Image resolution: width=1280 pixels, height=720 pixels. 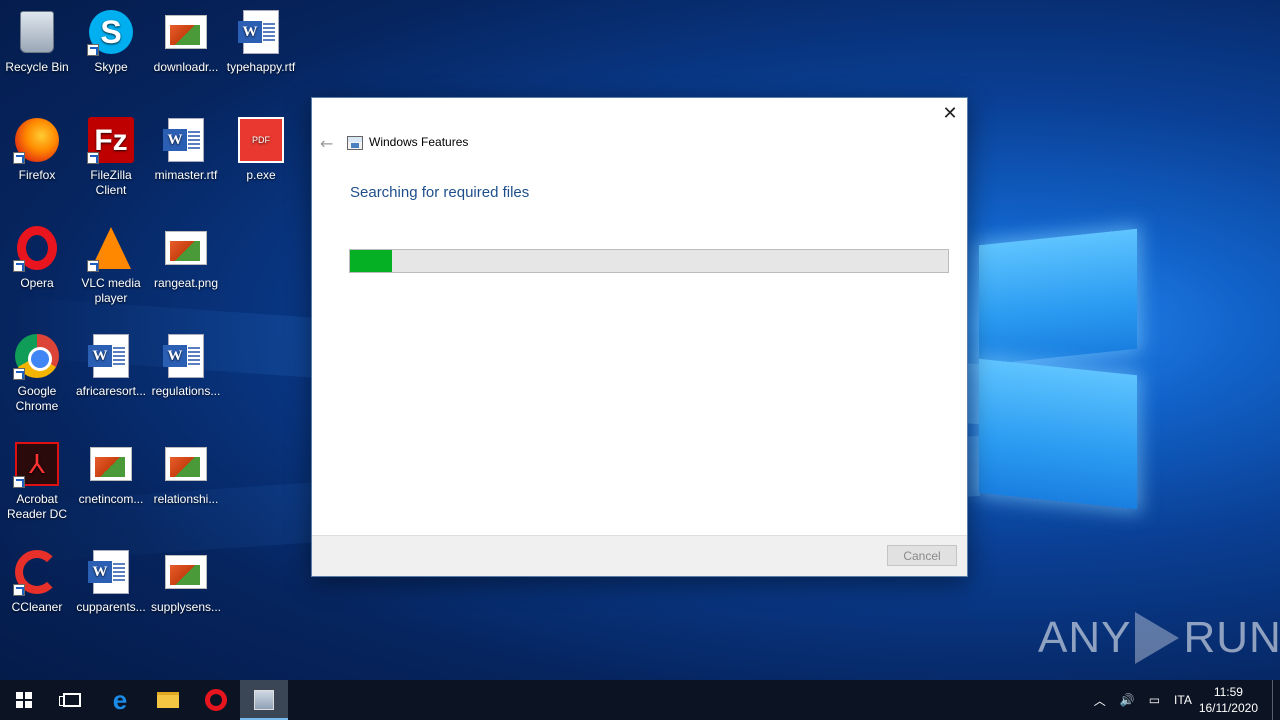 What do you see at coordinates (37, 32) in the screenshot?
I see `recycle-bin-icon` at bounding box center [37, 32].